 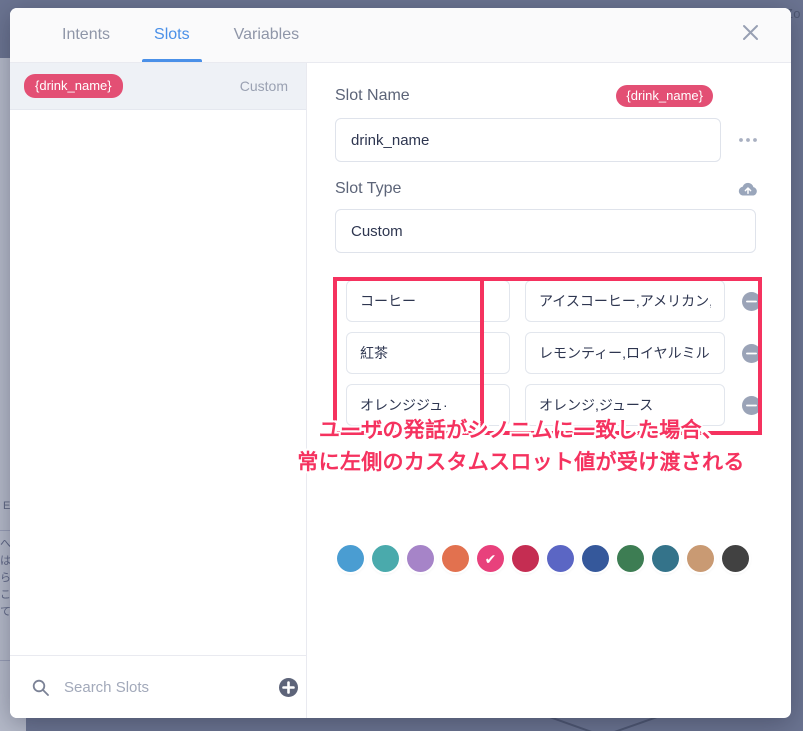 I want to click on list-item: {drink_name} Custom, so click(x=158, y=86).